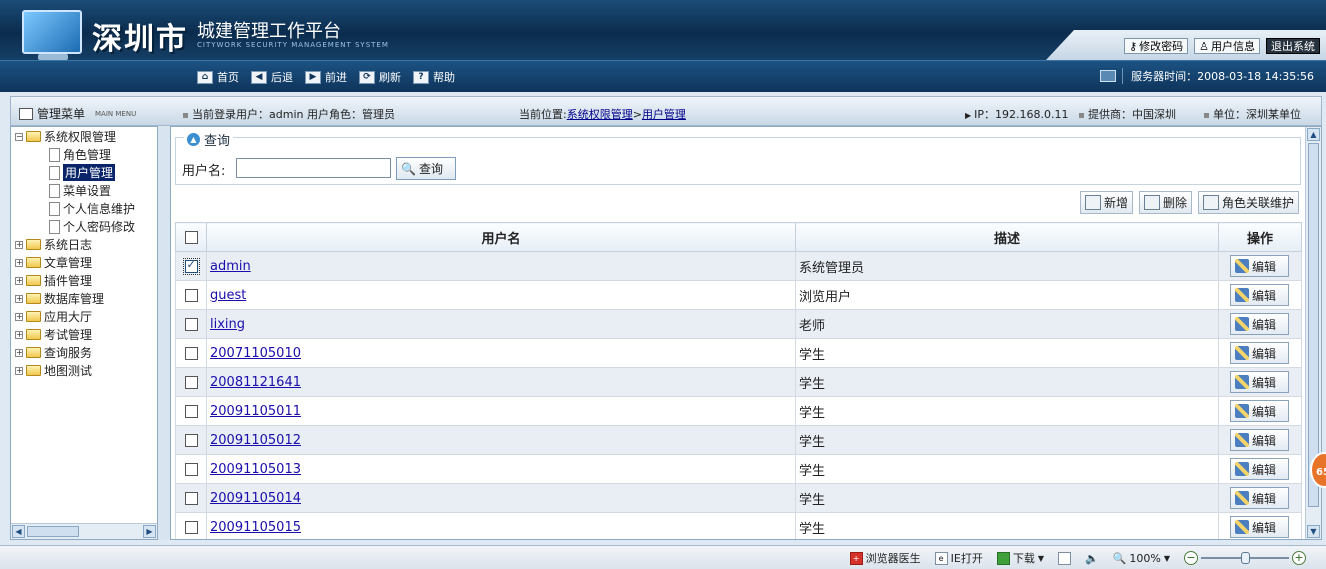 The height and width of the screenshot is (569, 1326). Describe the element at coordinates (1020, 558) in the screenshot. I see `download-button: 下载 ▼` at that location.